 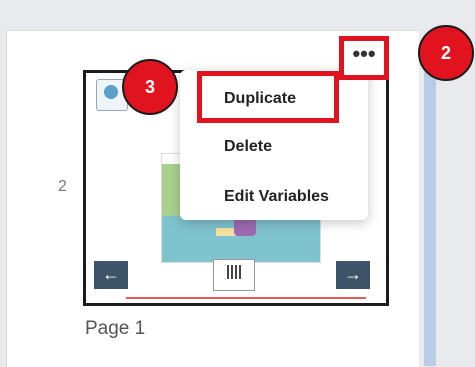 I want to click on more-options-button: •••, so click(x=364, y=58).